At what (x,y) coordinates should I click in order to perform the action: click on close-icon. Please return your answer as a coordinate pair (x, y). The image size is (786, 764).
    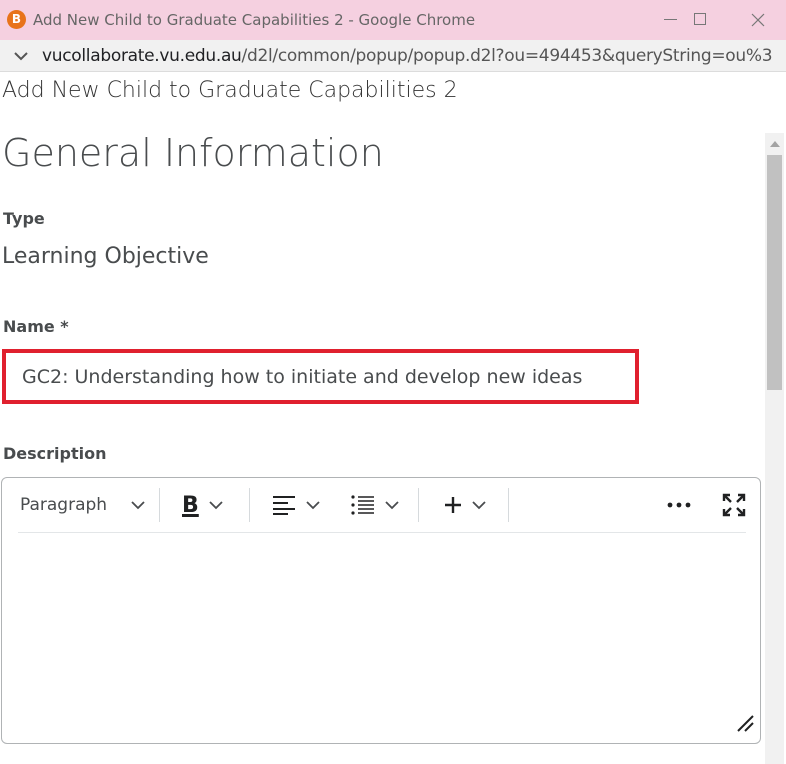
    Looking at the image, I should click on (758, 20).